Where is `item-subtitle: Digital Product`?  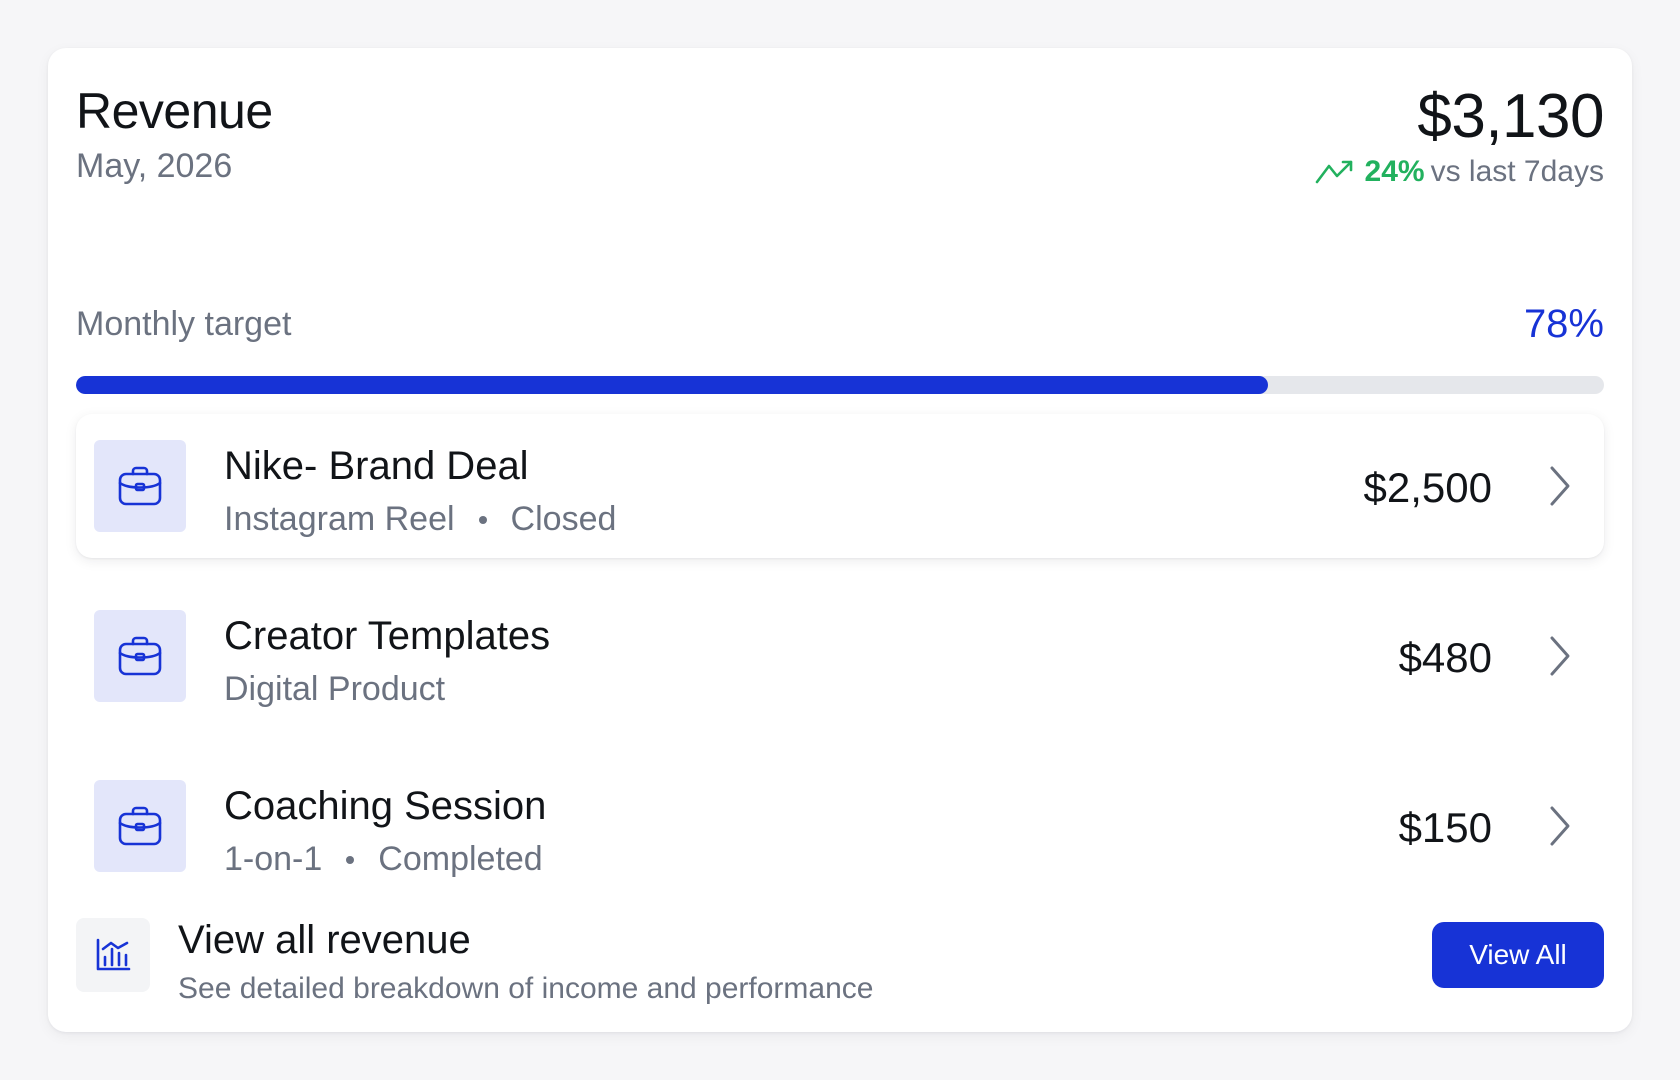
item-subtitle: Digital Product is located at coordinates (387, 689).